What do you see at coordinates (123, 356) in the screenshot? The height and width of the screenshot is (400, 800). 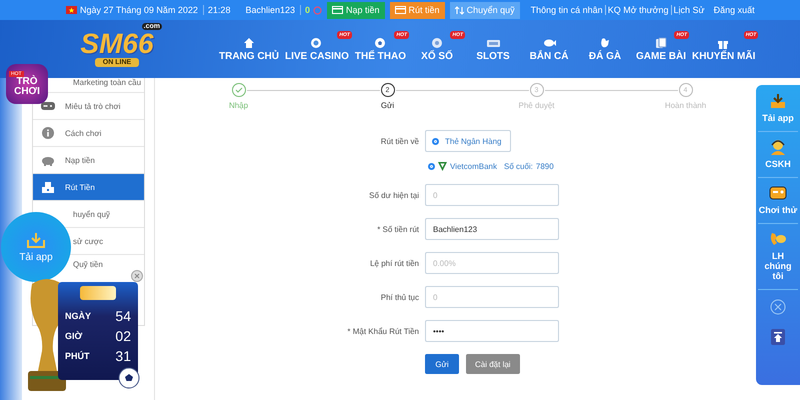 I see `countdown-value: 31` at bounding box center [123, 356].